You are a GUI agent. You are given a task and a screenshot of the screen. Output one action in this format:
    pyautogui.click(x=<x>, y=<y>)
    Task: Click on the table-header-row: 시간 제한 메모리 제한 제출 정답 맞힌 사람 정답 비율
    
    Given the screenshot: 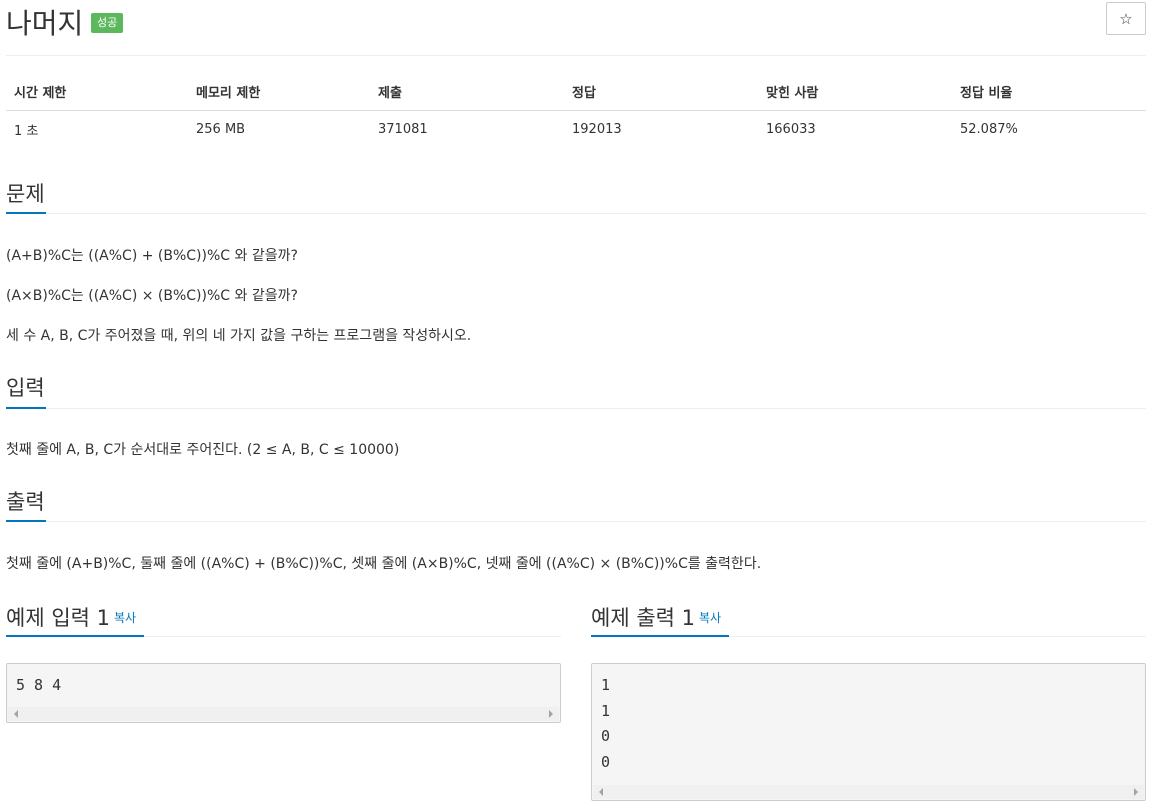 What is the action you would take?
    pyautogui.click(x=576, y=92)
    